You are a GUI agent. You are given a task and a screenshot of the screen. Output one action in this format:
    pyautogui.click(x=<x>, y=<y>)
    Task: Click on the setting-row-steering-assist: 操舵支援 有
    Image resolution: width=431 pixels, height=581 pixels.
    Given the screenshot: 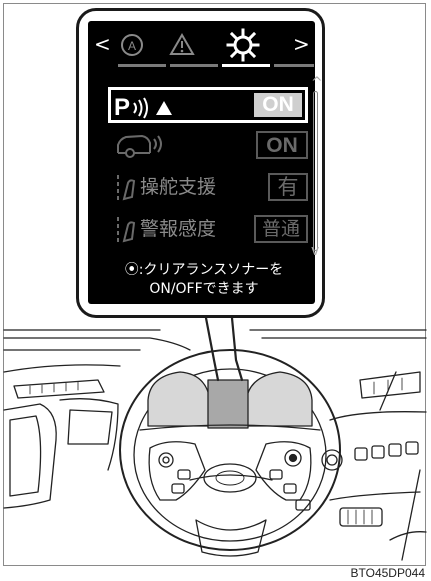 What is the action you would take?
    pyautogui.click(x=210, y=188)
    